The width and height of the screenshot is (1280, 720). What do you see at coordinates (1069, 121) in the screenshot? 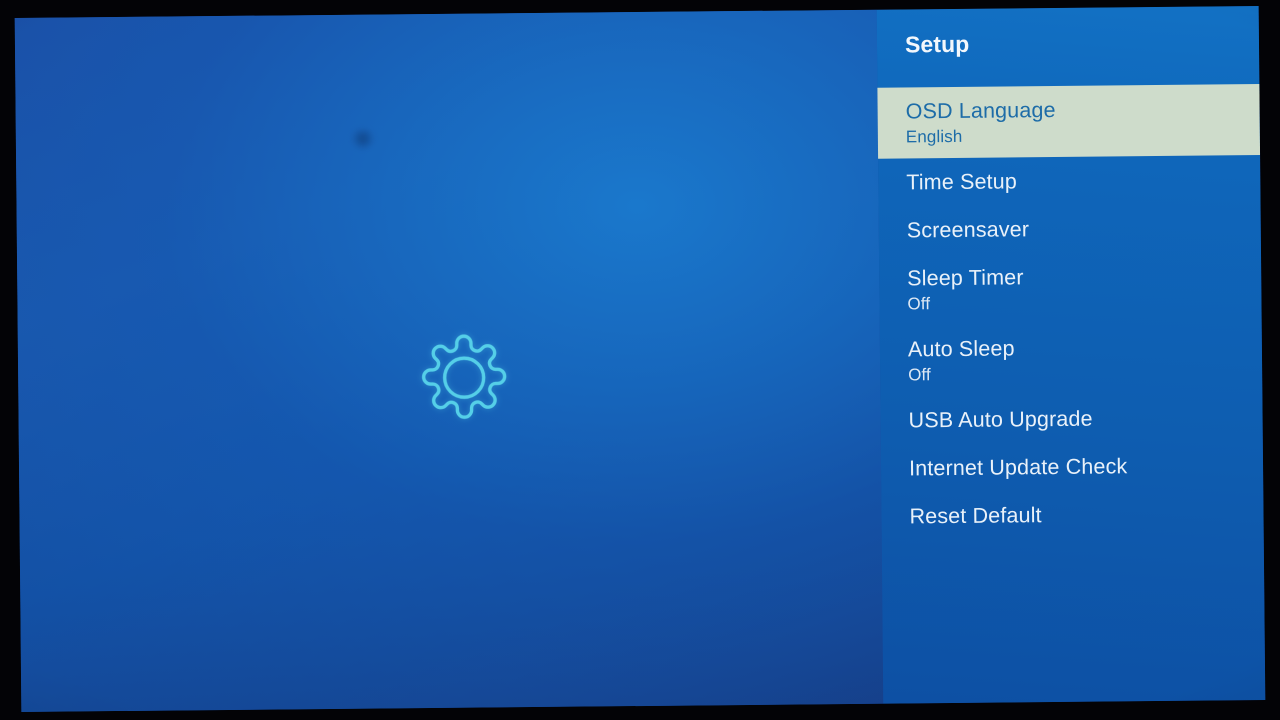
I see `menu-item-osd-language: OSD Language English` at bounding box center [1069, 121].